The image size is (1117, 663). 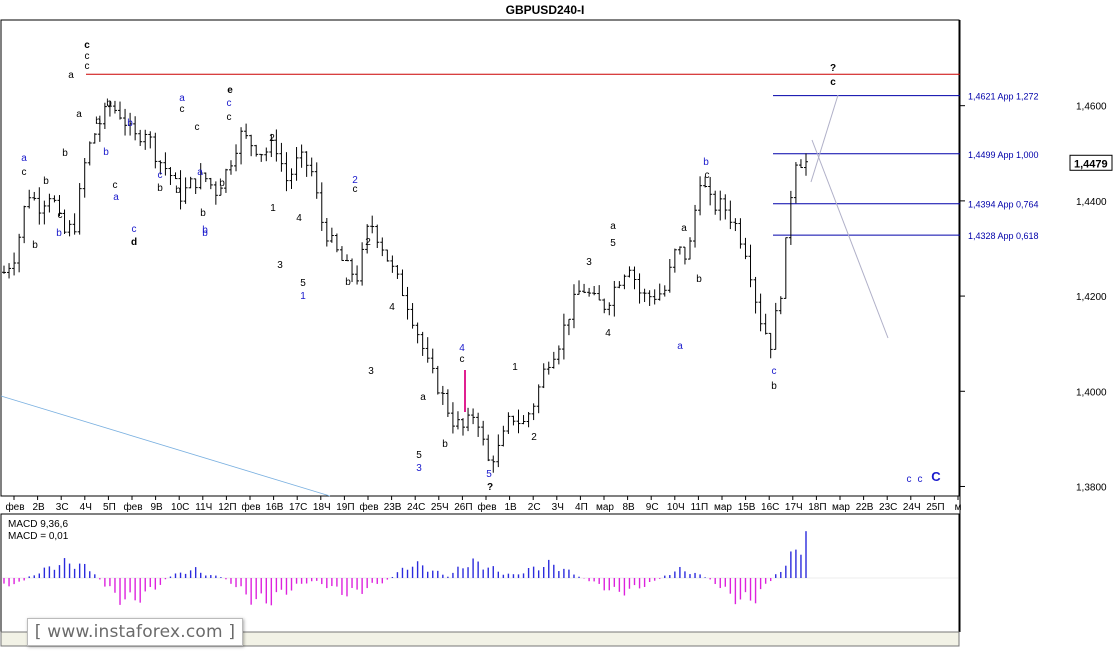 I want to click on x-tick-label: 16С, so click(x=770, y=507).